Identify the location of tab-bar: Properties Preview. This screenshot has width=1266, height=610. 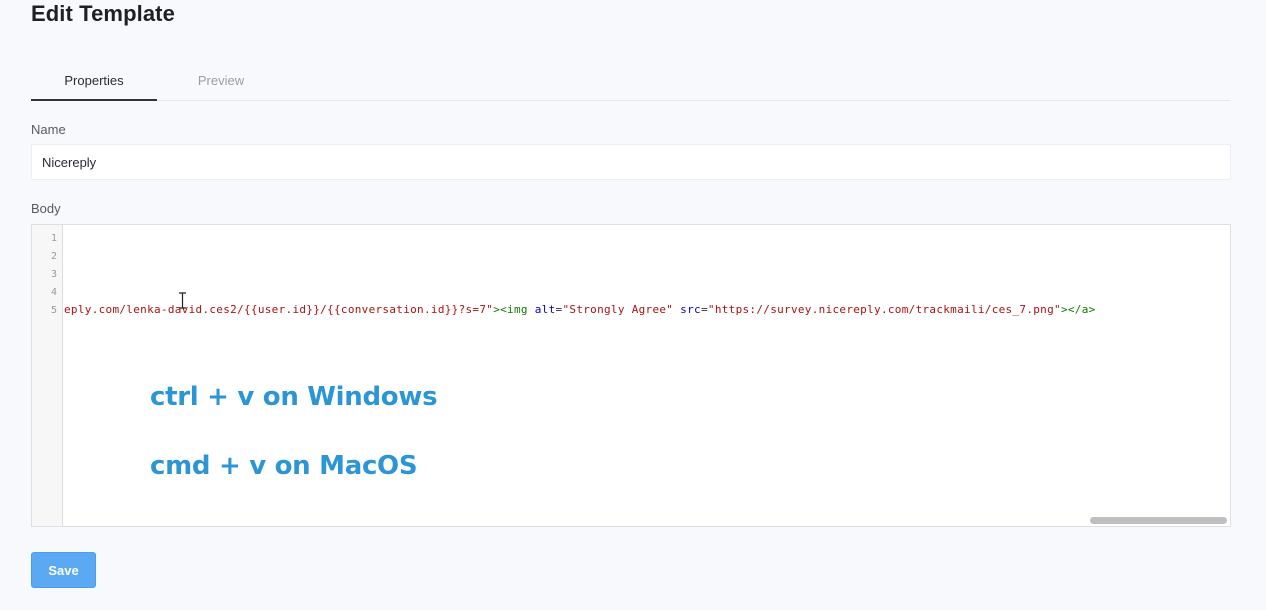
(630, 81).